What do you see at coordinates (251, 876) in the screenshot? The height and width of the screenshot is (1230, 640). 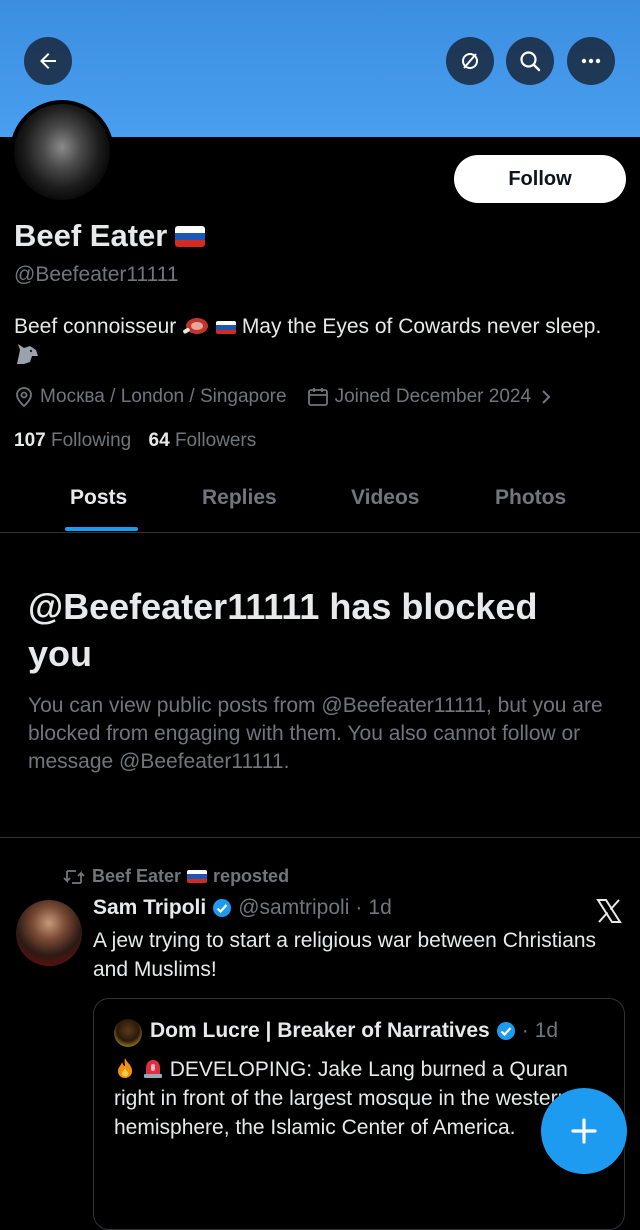 I see `repost-label: reposted` at bounding box center [251, 876].